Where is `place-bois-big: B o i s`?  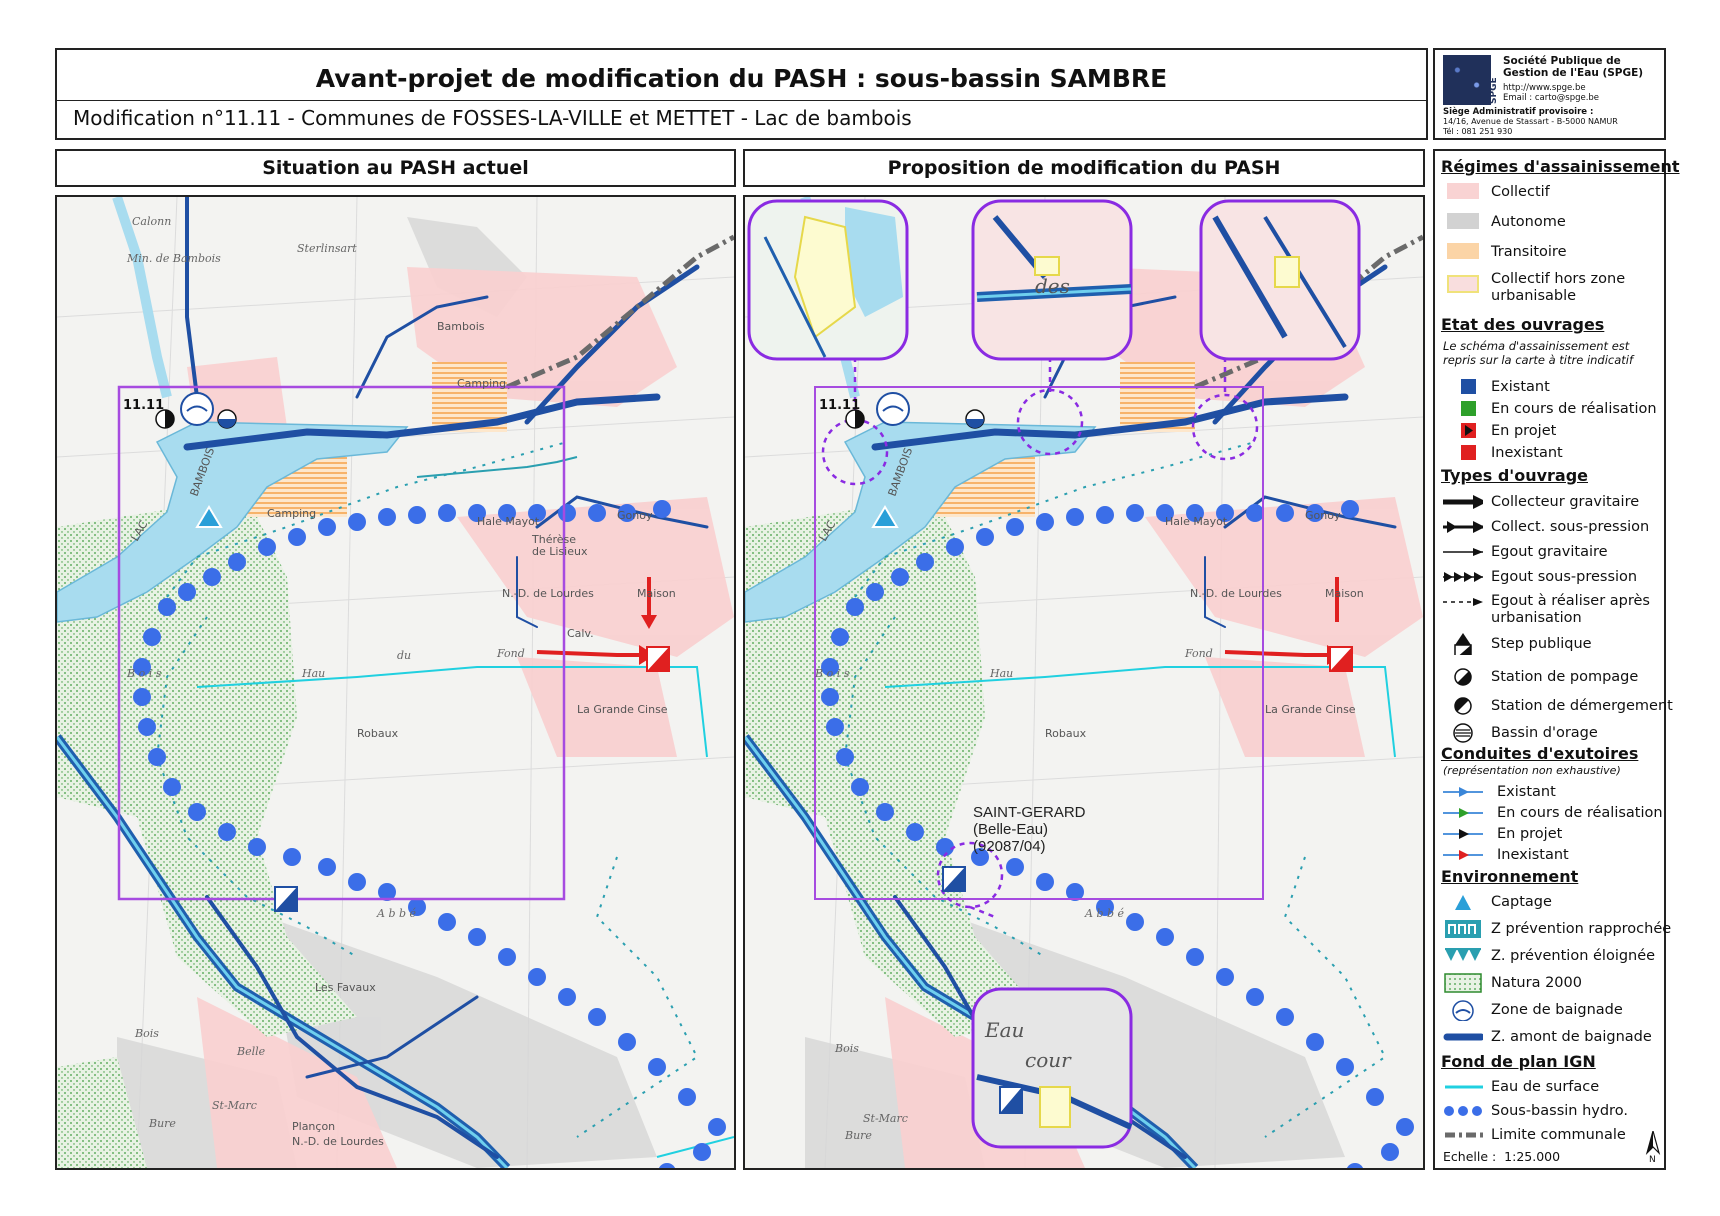
place-bois-big: B o i s is located at coordinates (144, 673).